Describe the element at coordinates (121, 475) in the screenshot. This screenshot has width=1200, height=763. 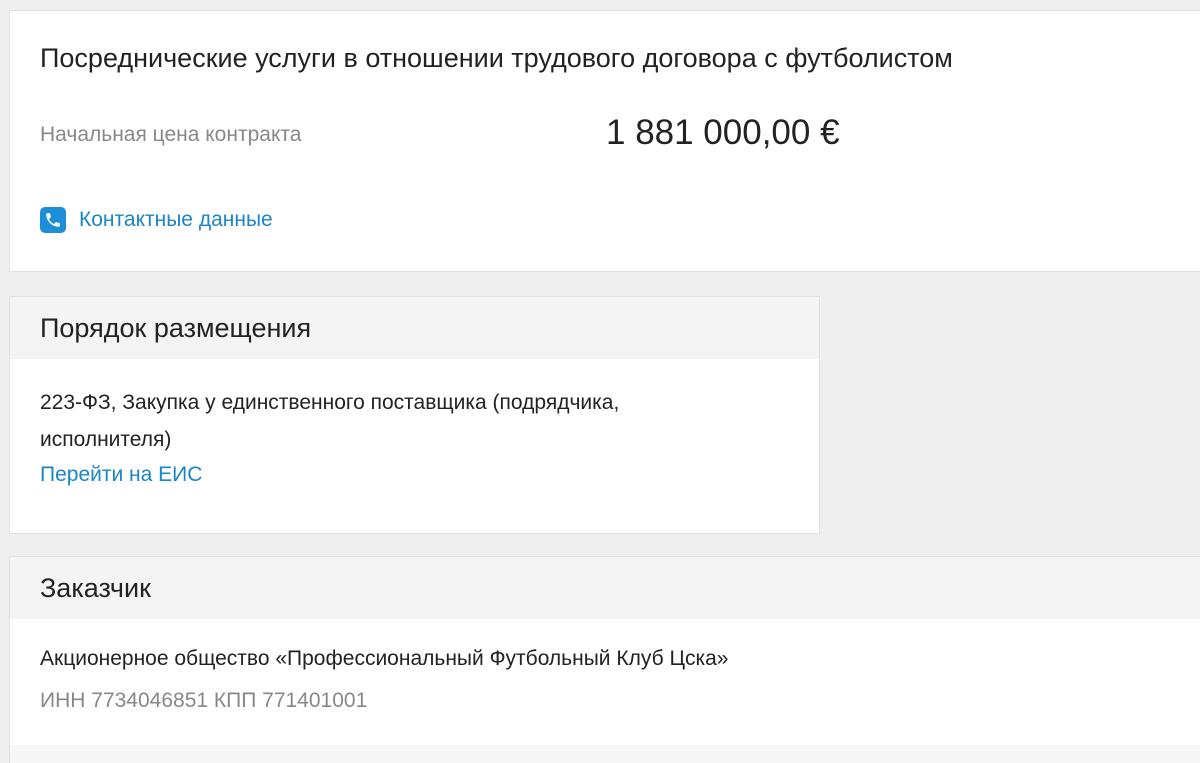
I see `eis-link: Перейти на ЕИС` at that location.